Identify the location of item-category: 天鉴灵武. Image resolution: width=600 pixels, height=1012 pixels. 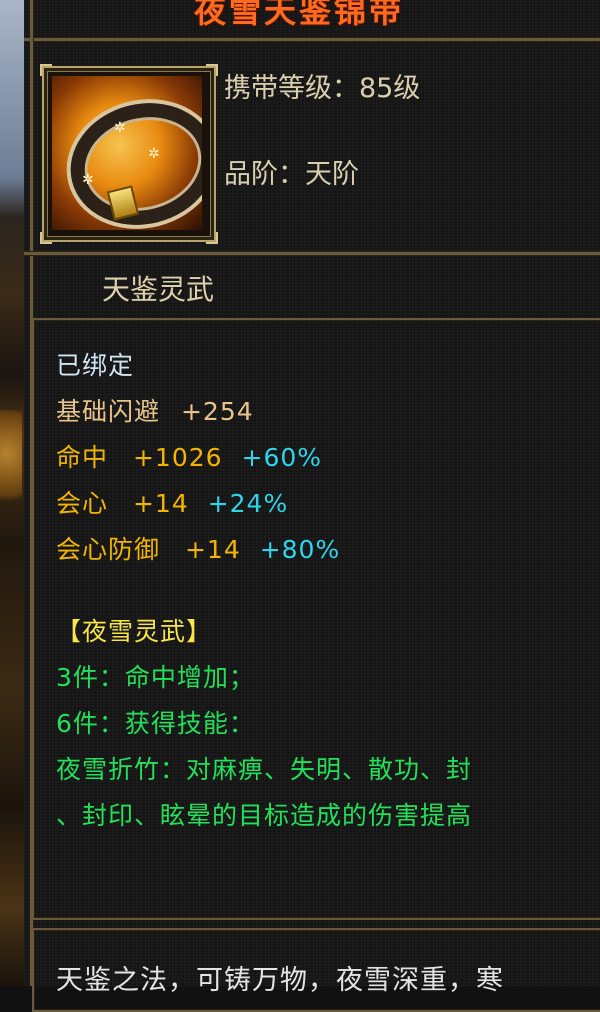
(158, 289).